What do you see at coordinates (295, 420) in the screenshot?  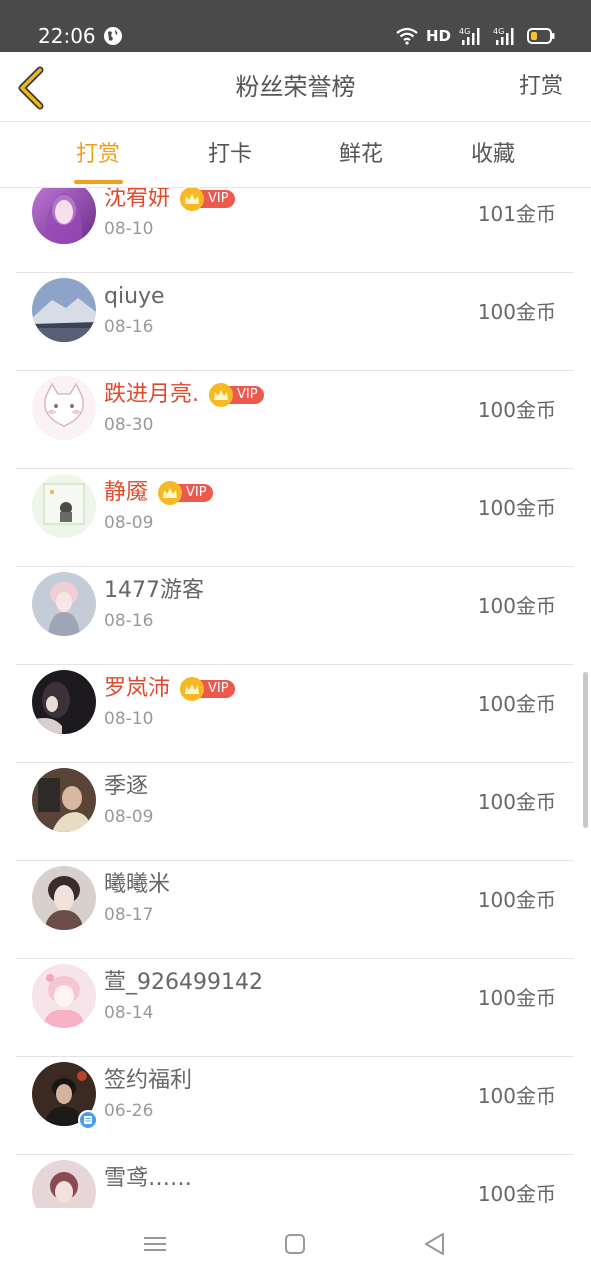 I see `list-item: 跌进月亮. VIP 08-30 100金币` at bounding box center [295, 420].